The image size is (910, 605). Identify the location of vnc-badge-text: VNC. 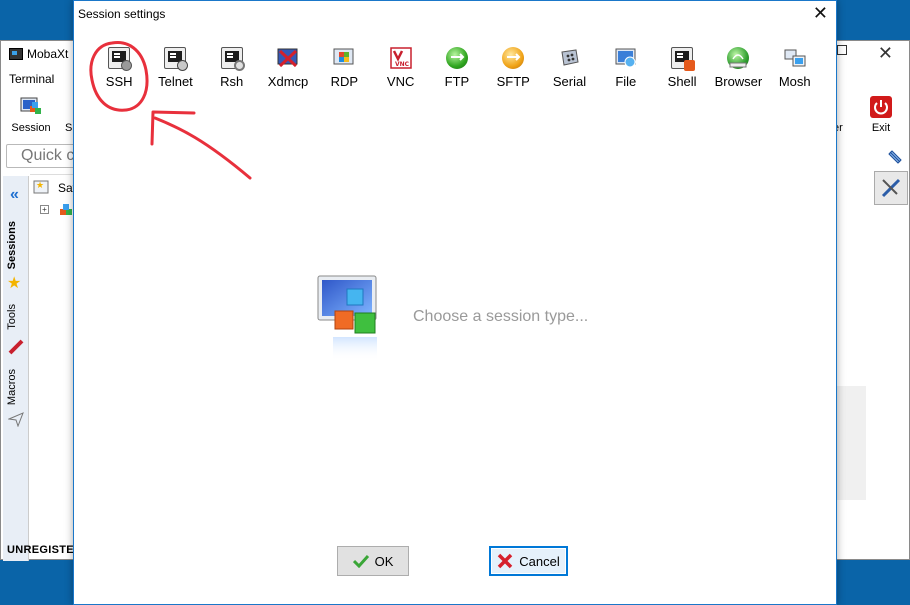
(402, 64).